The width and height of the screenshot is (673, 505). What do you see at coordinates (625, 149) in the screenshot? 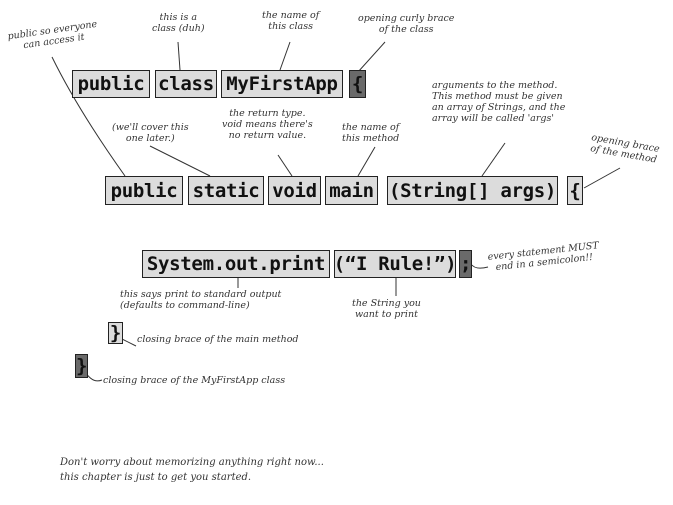
I see `method-brace-note: opening brace of the method` at bounding box center [625, 149].